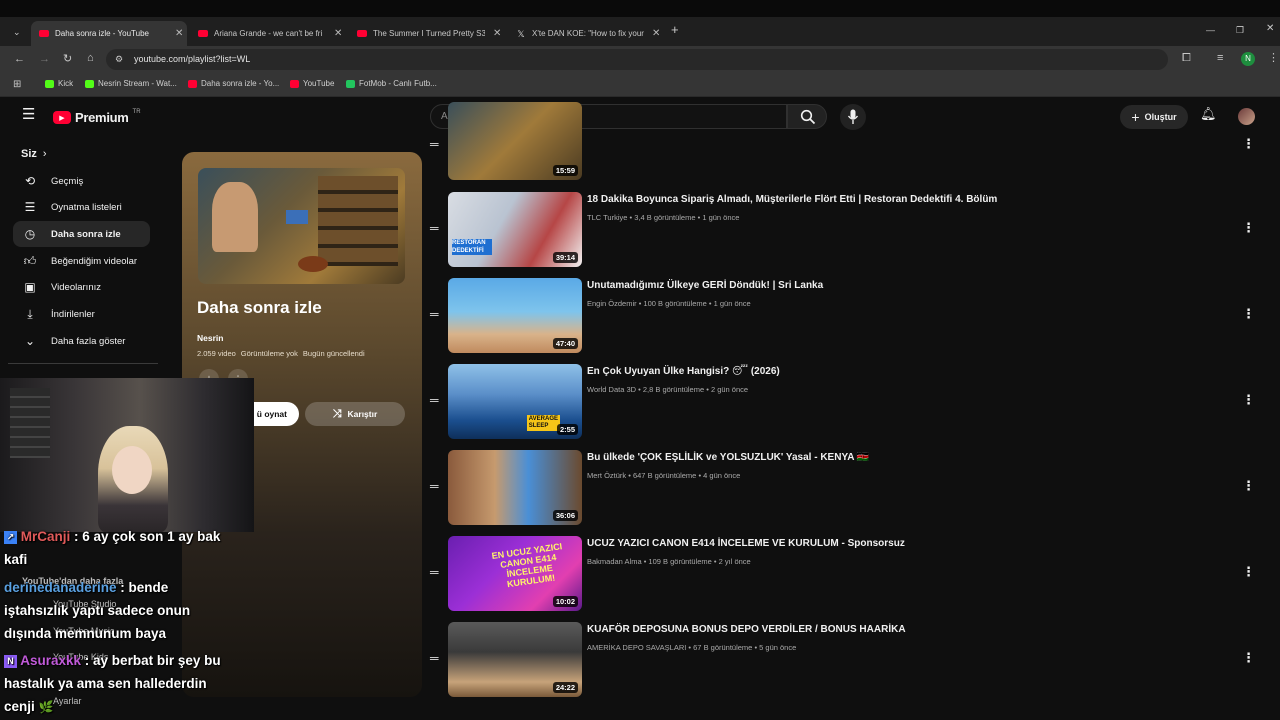  What do you see at coordinates (312, 83) in the screenshot?
I see `bookmark-3: YouTube` at bounding box center [312, 83].